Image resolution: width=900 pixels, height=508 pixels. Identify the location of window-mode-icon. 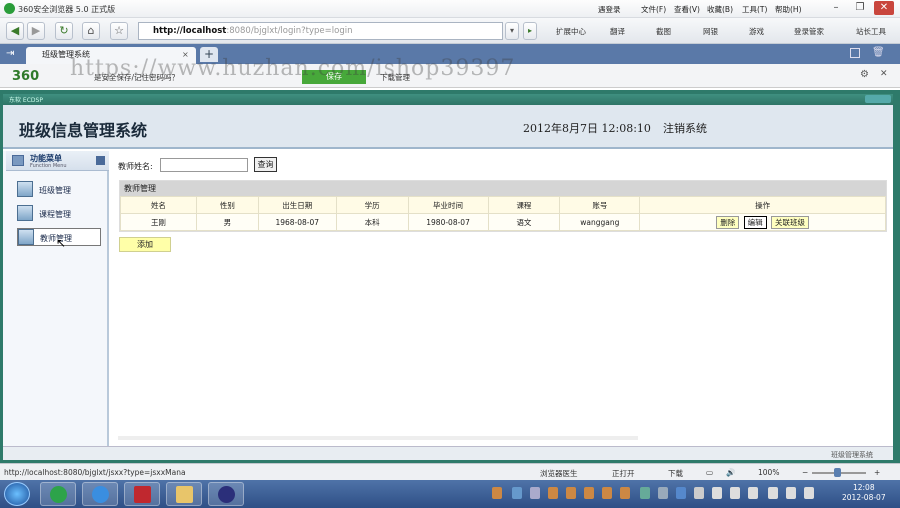
(855, 53).